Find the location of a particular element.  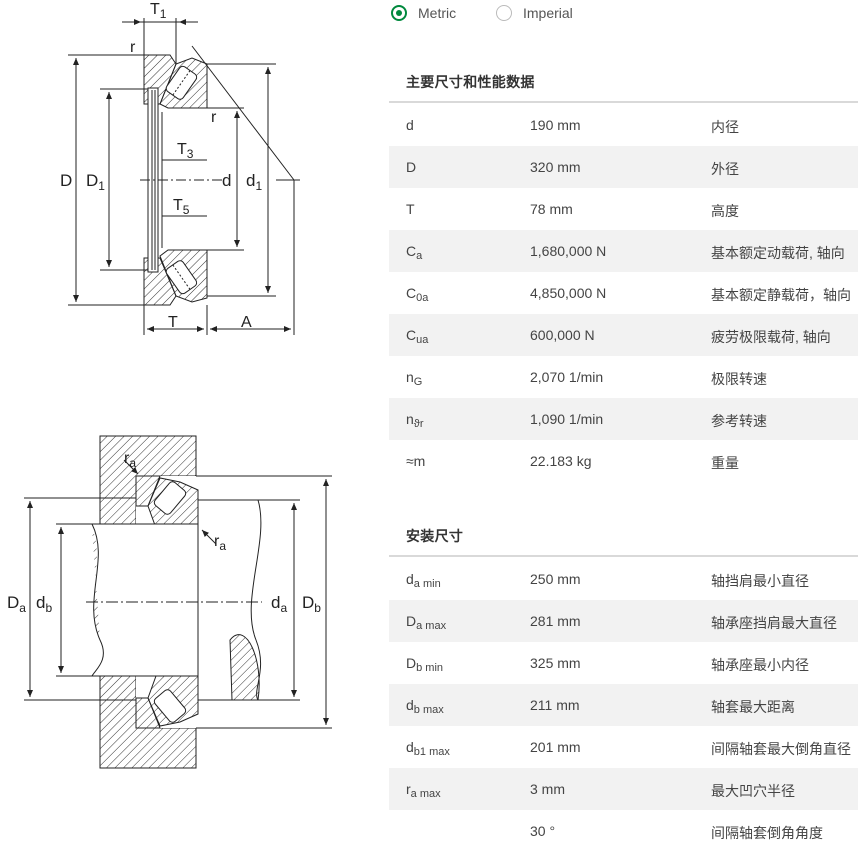

label-T3: T3 is located at coordinates (185, 151).